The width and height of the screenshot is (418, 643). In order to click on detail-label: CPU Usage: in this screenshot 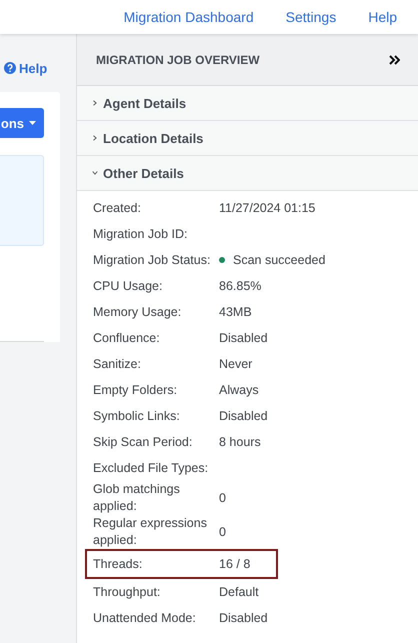, I will do `click(128, 286)`.